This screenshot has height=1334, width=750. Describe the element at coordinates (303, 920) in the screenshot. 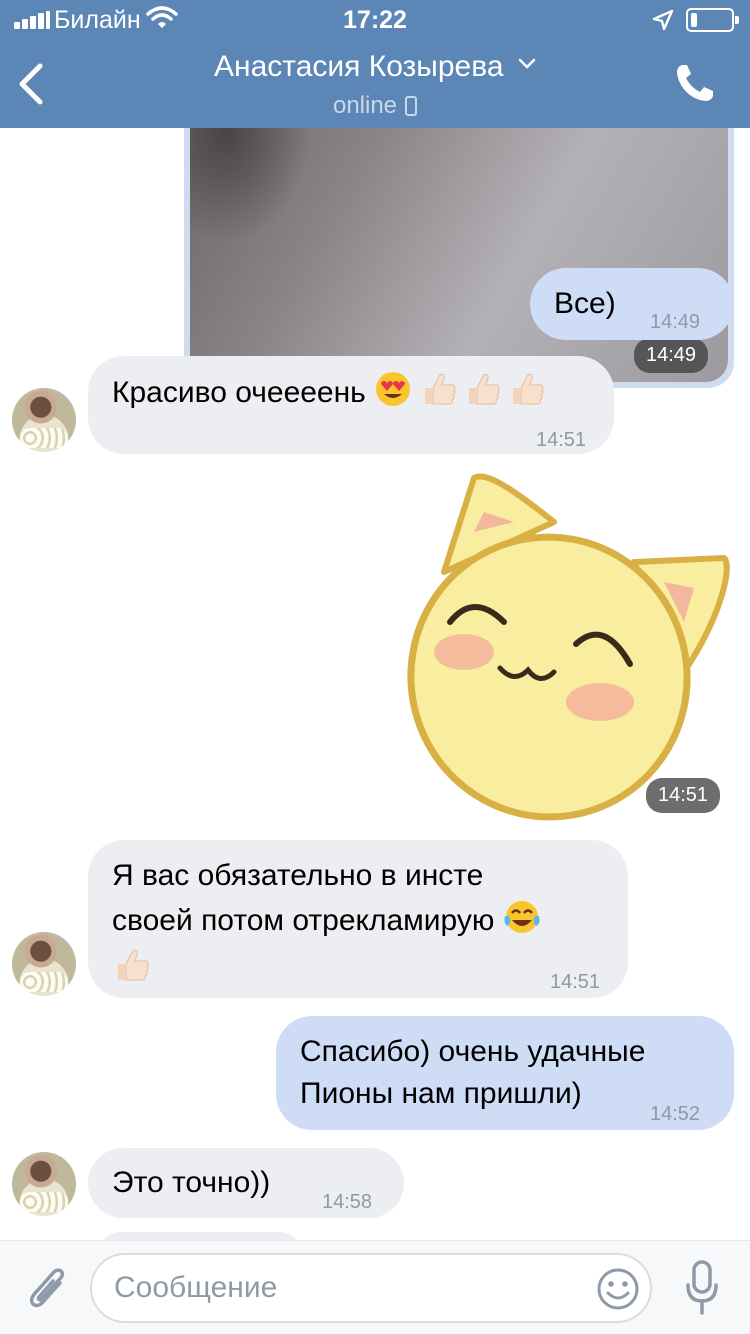

I see `message-text: своей потом отрекламирую` at that location.